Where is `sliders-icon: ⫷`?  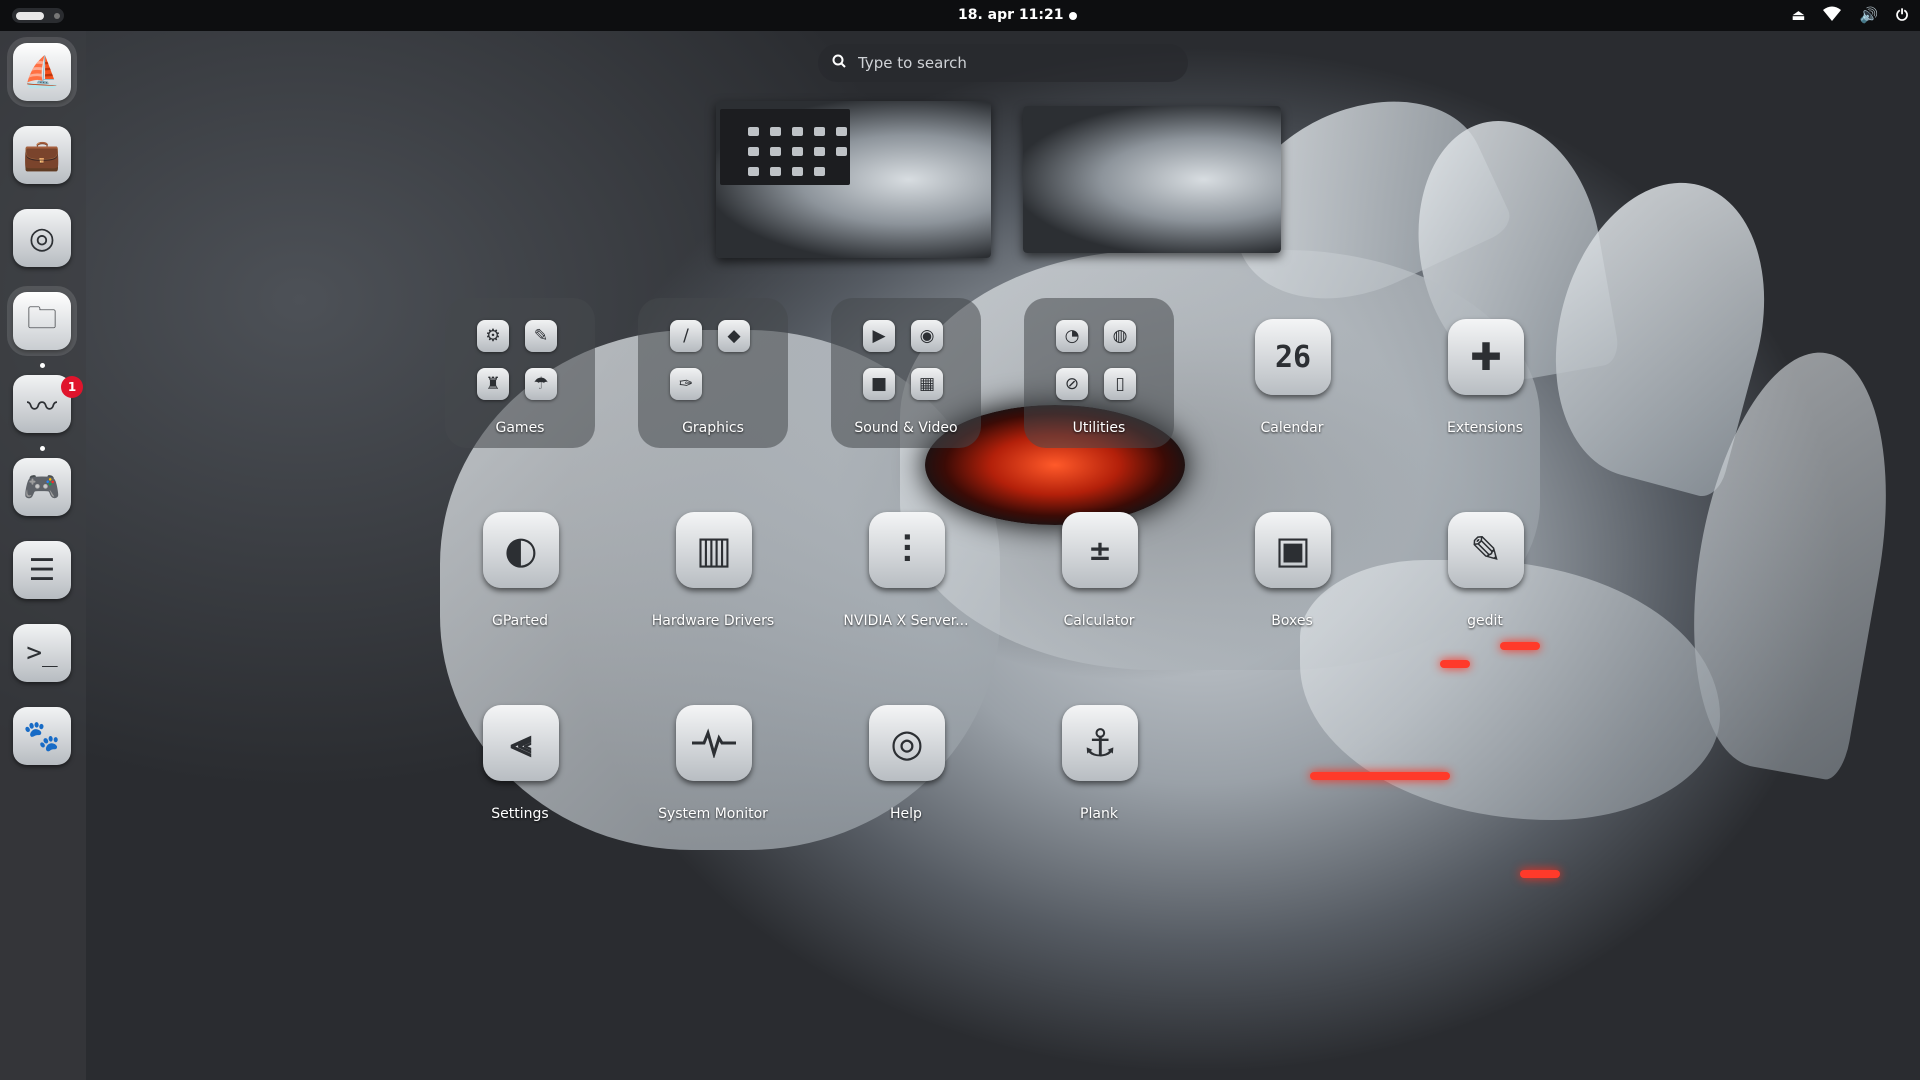
sliders-icon: ⫷ is located at coordinates (521, 743).